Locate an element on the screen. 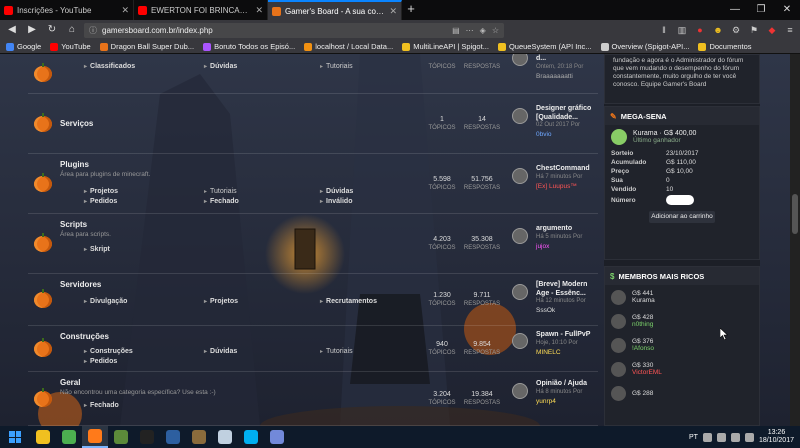  bookmark-item: Documentos is located at coordinates (725, 46).